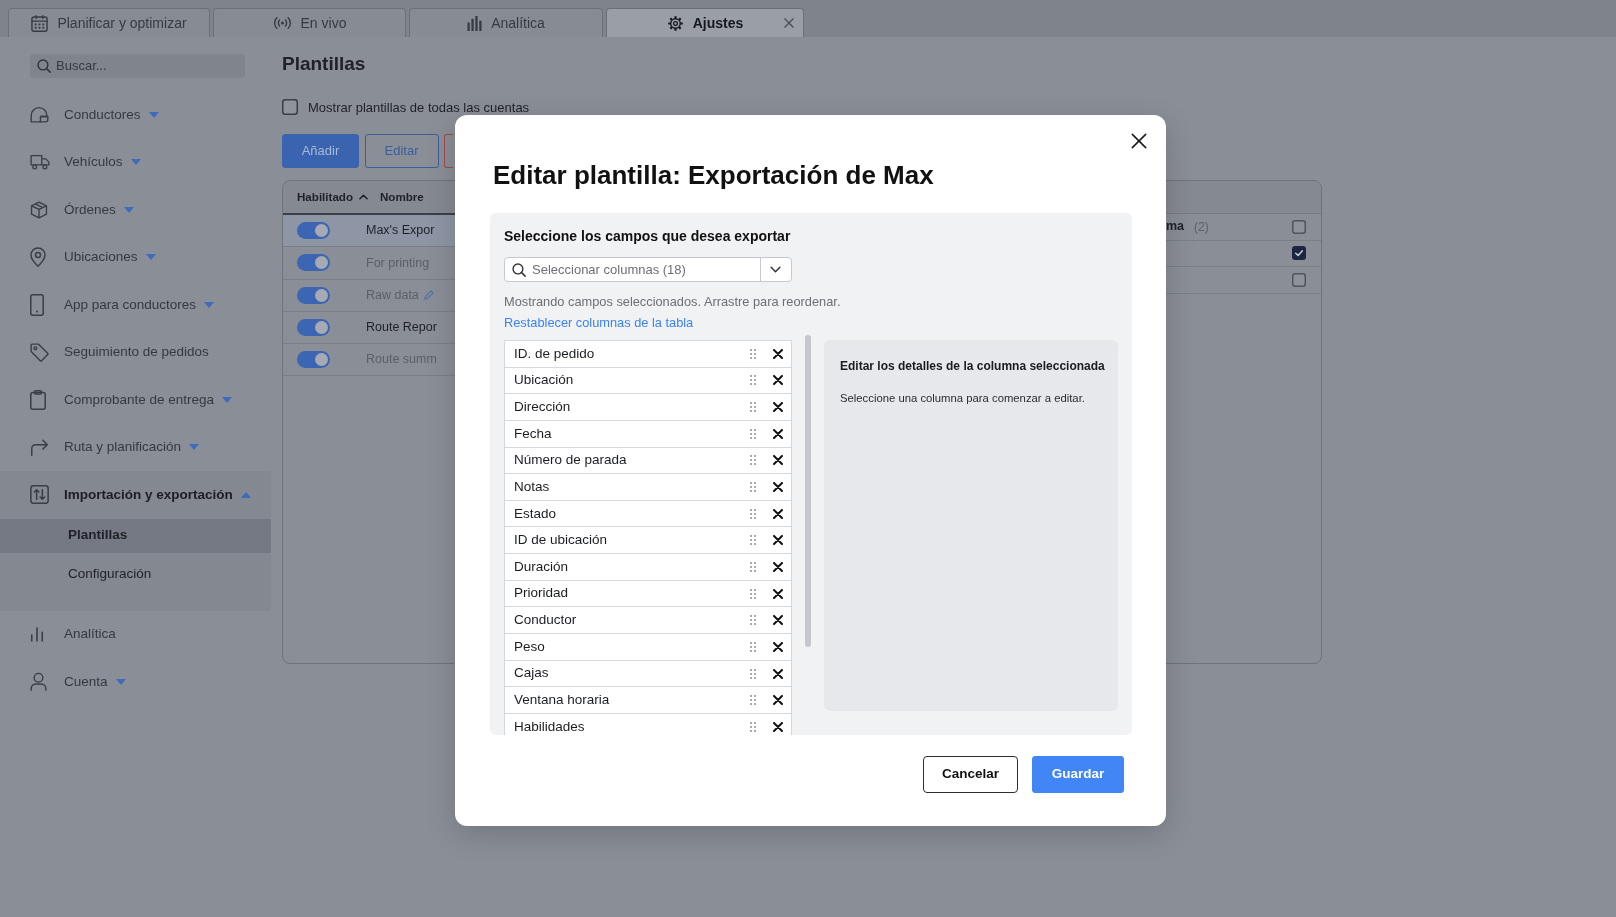 This screenshot has width=1616, height=917. Describe the element at coordinates (109, 22) in the screenshot. I see `tab: Planificar y optimizar` at that location.